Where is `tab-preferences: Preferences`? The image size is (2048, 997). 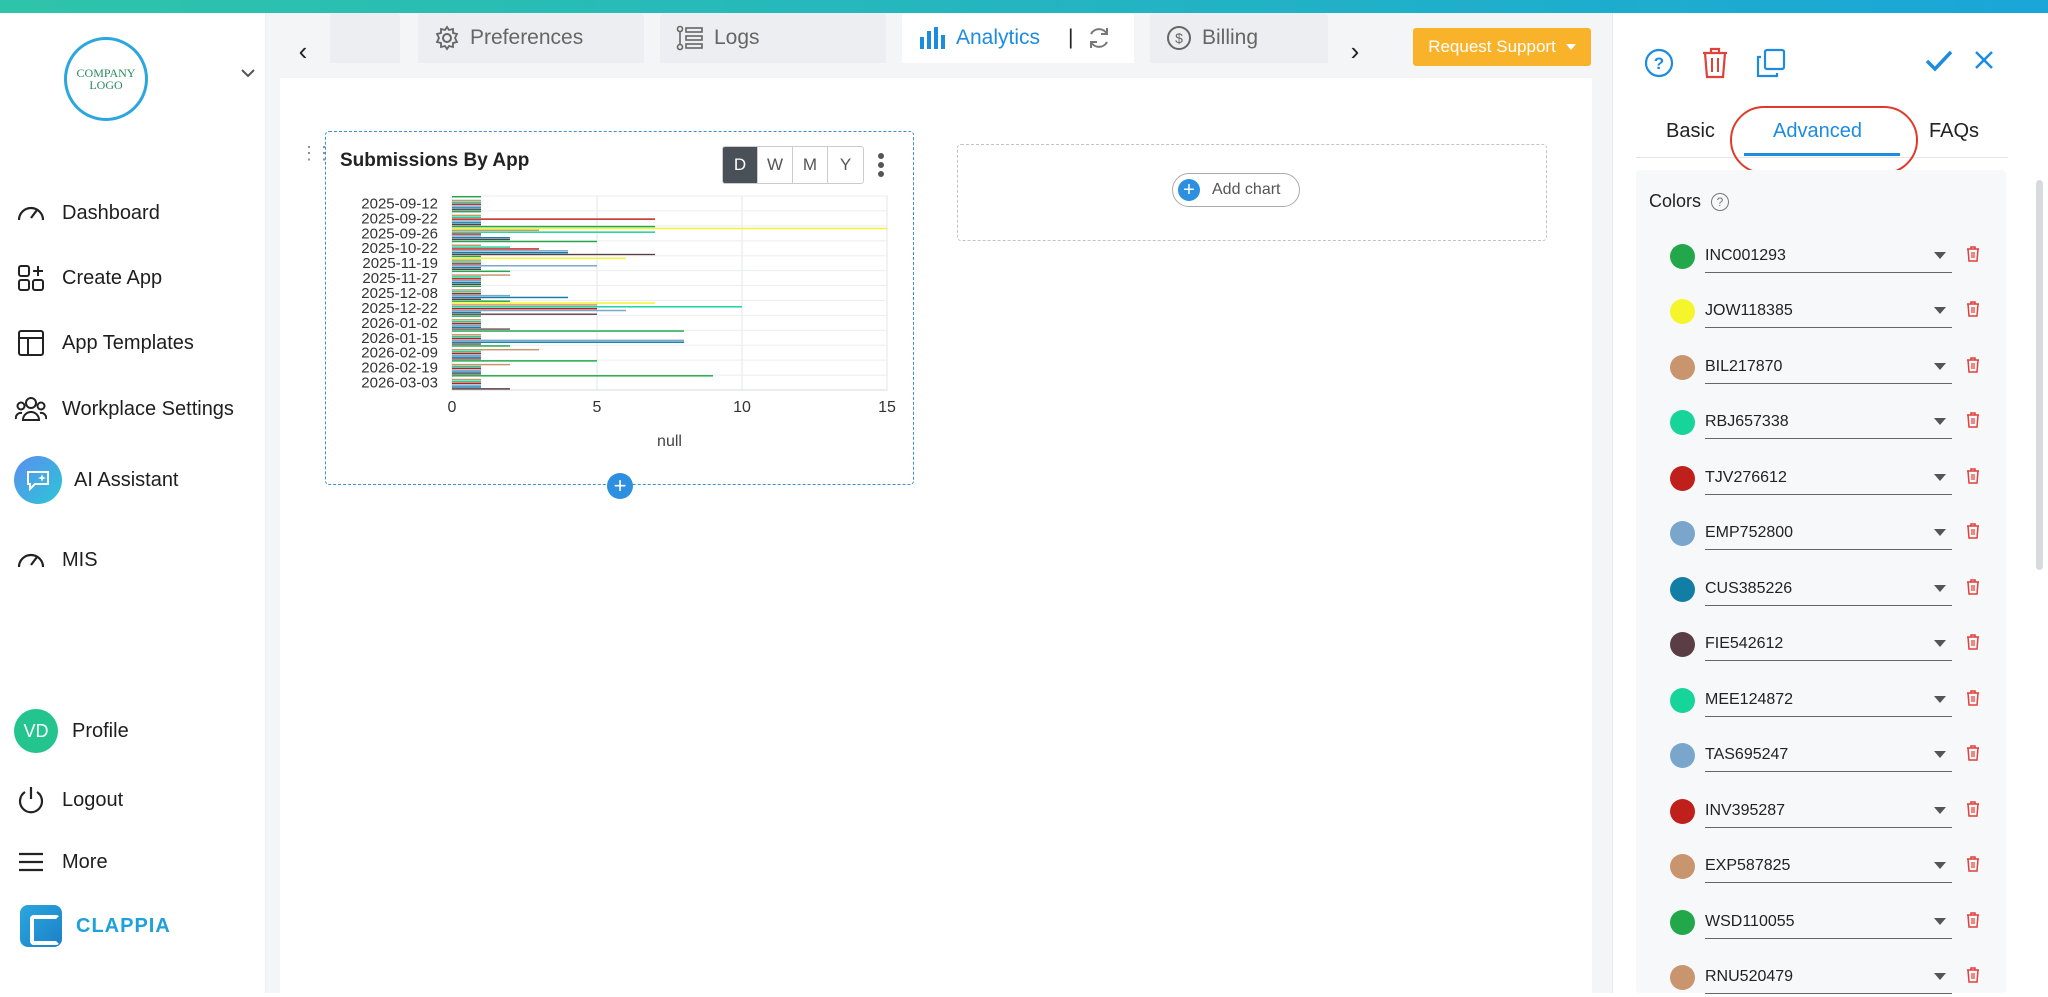 tab-preferences: Preferences is located at coordinates (531, 38).